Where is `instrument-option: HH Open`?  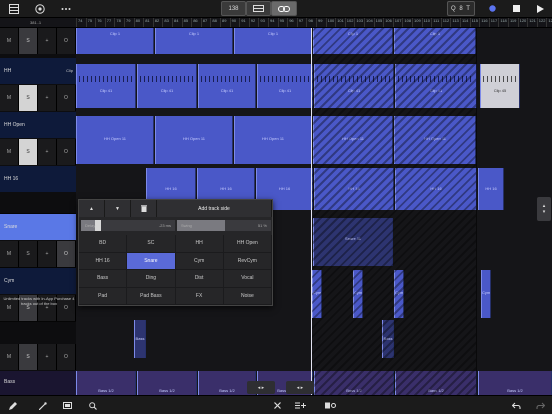 instrument-option: HH Open is located at coordinates (247, 244).